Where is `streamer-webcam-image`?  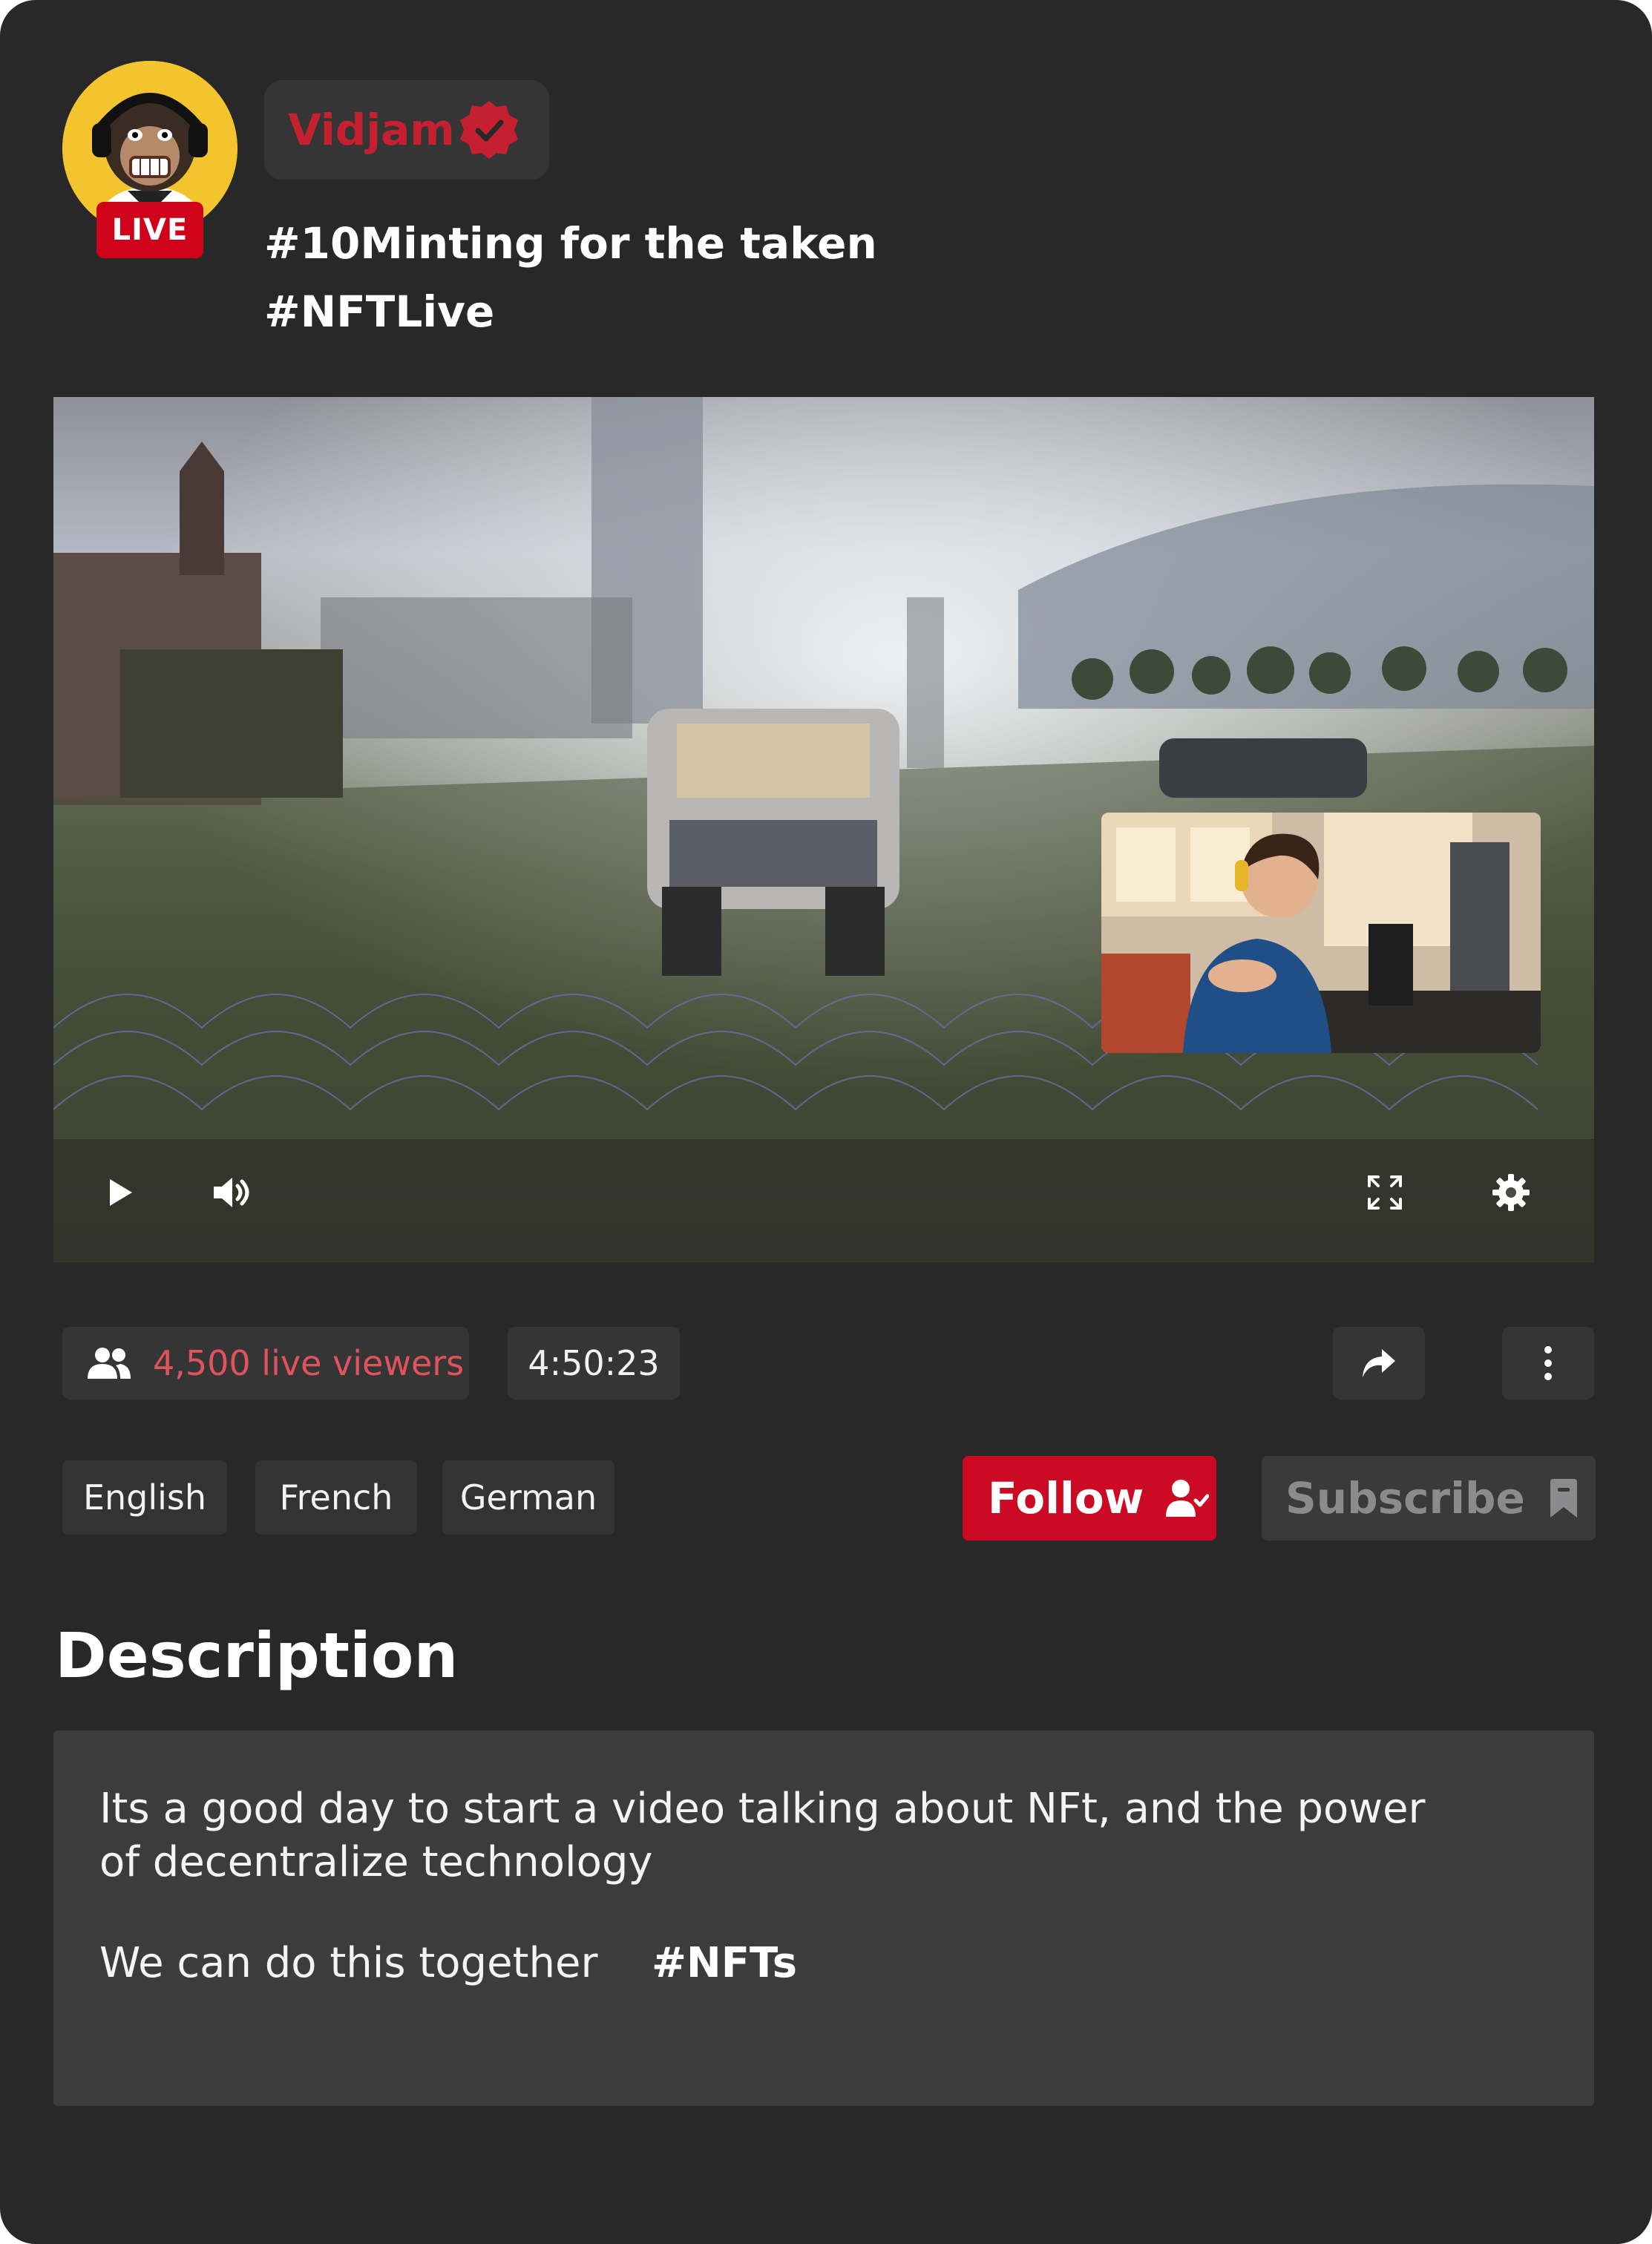 streamer-webcam-image is located at coordinates (1321, 933).